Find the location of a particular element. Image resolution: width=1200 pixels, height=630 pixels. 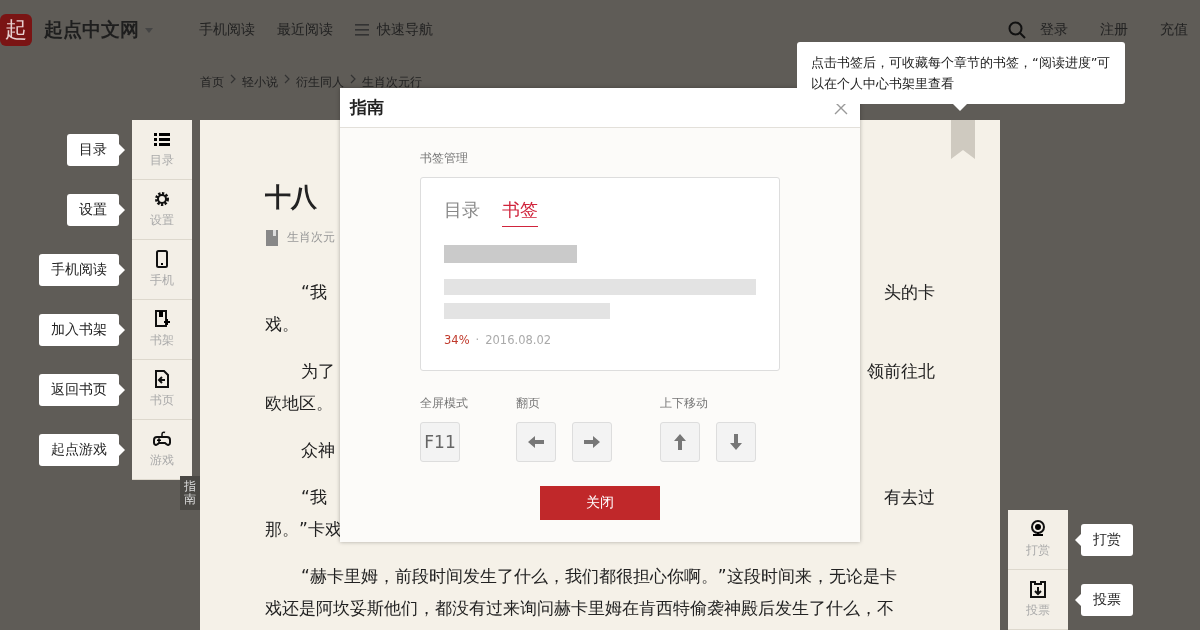

chapter-title: 十八 is located at coordinates (291, 197).